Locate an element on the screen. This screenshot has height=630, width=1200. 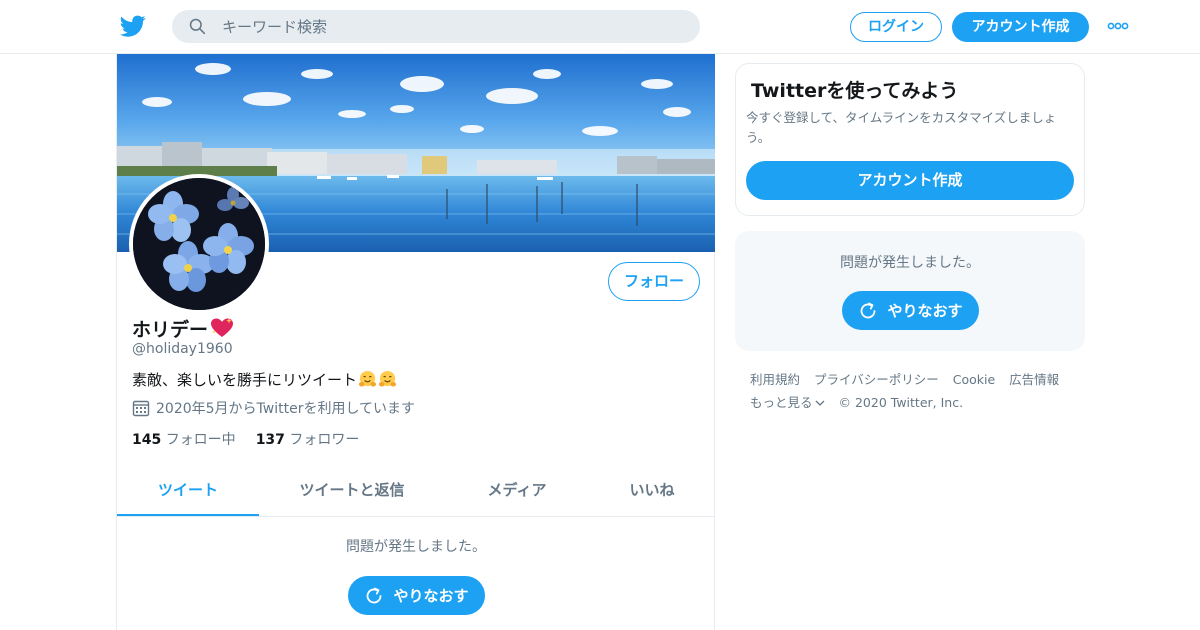
promo-card-description: 今すぐ登録して、タイムラインをカスタマイズしましょう。 is located at coordinates (901, 127).